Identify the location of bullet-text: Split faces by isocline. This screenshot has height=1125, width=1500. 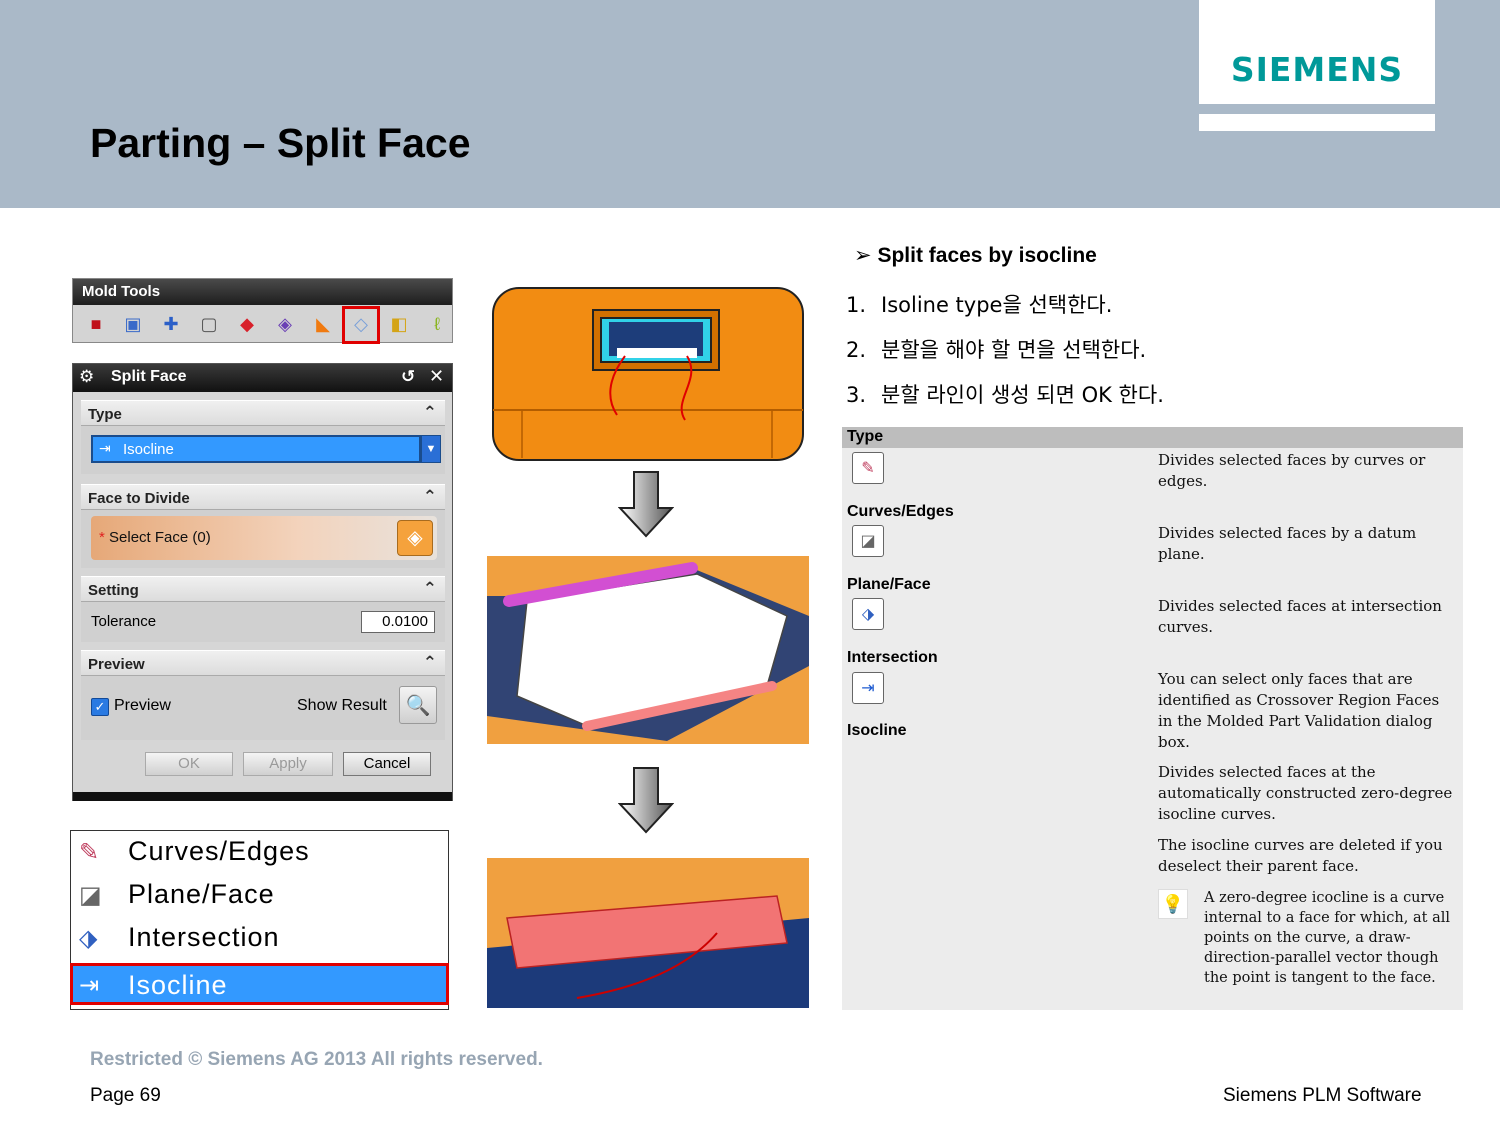
(987, 255).